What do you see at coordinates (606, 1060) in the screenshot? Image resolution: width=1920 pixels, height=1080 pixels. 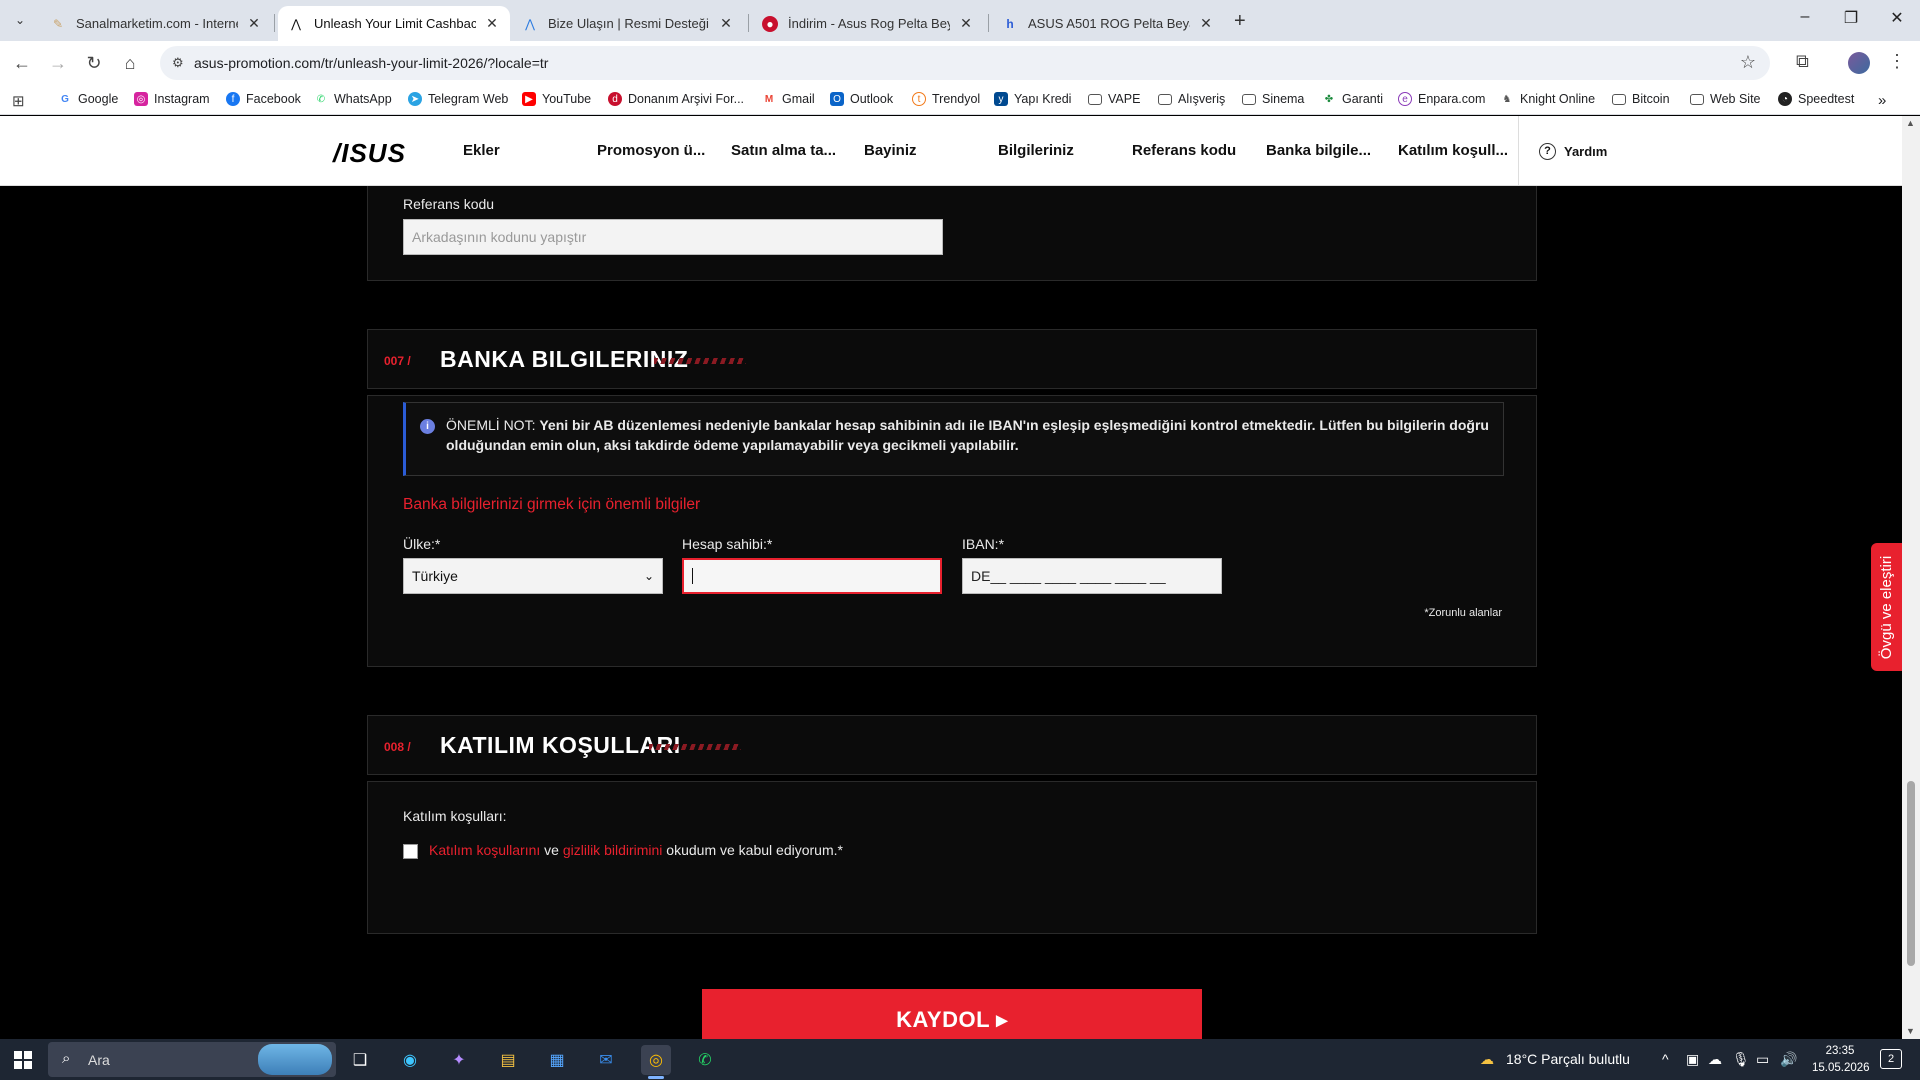 I see `mail-icon: ✉` at bounding box center [606, 1060].